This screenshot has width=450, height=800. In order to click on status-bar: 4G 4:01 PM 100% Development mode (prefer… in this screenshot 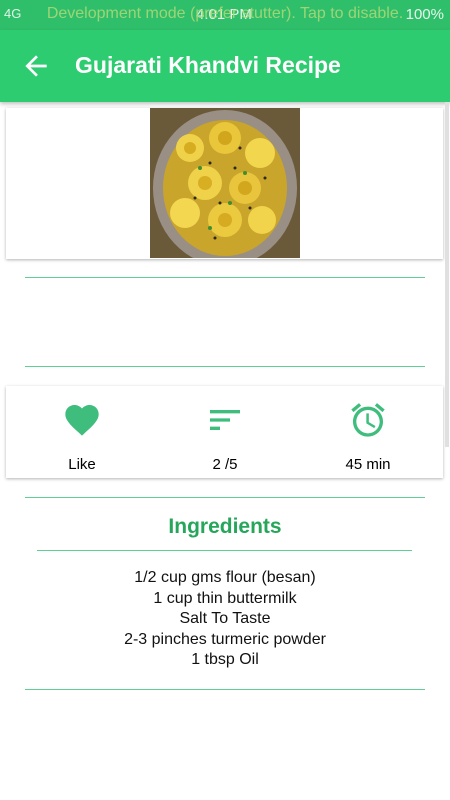, I will do `click(225, 15)`.